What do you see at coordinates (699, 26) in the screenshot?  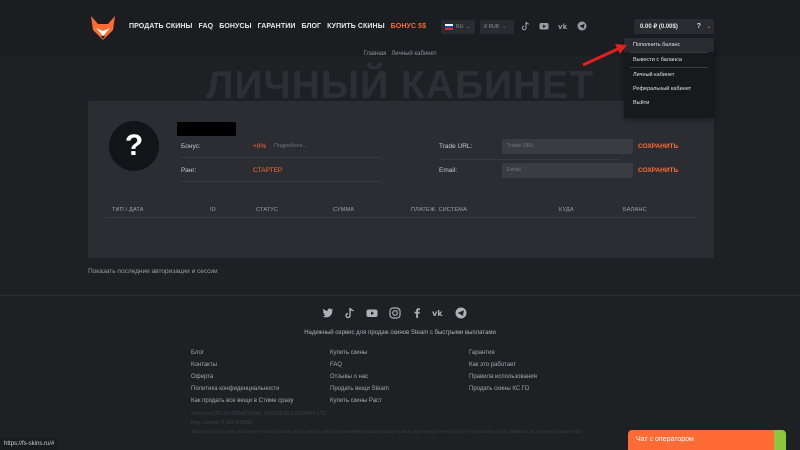 I see `help-icon: ?` at bounding box center [699, 26].